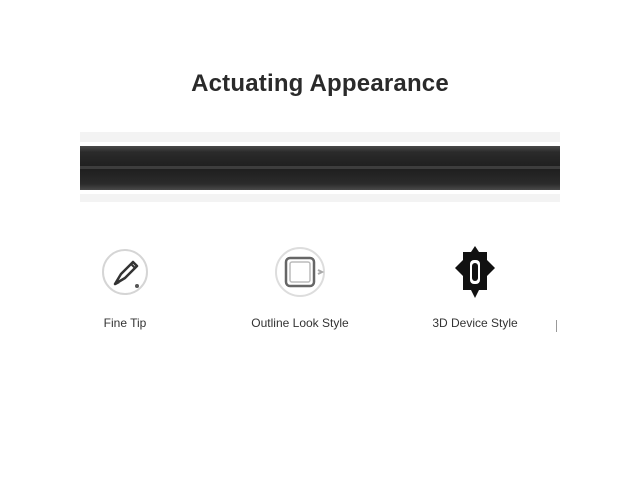  I want to click on outline-look-style-label: Outline Look Style, so click(300, 323).